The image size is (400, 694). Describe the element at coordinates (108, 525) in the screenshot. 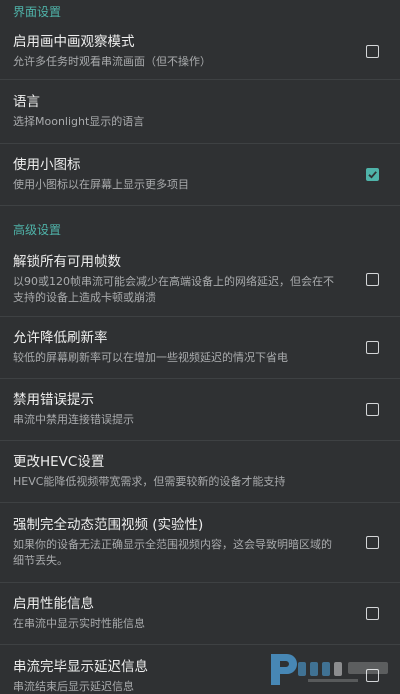

I see `setting-title: 强制完全动态范围视频 (实验性)` at that location.